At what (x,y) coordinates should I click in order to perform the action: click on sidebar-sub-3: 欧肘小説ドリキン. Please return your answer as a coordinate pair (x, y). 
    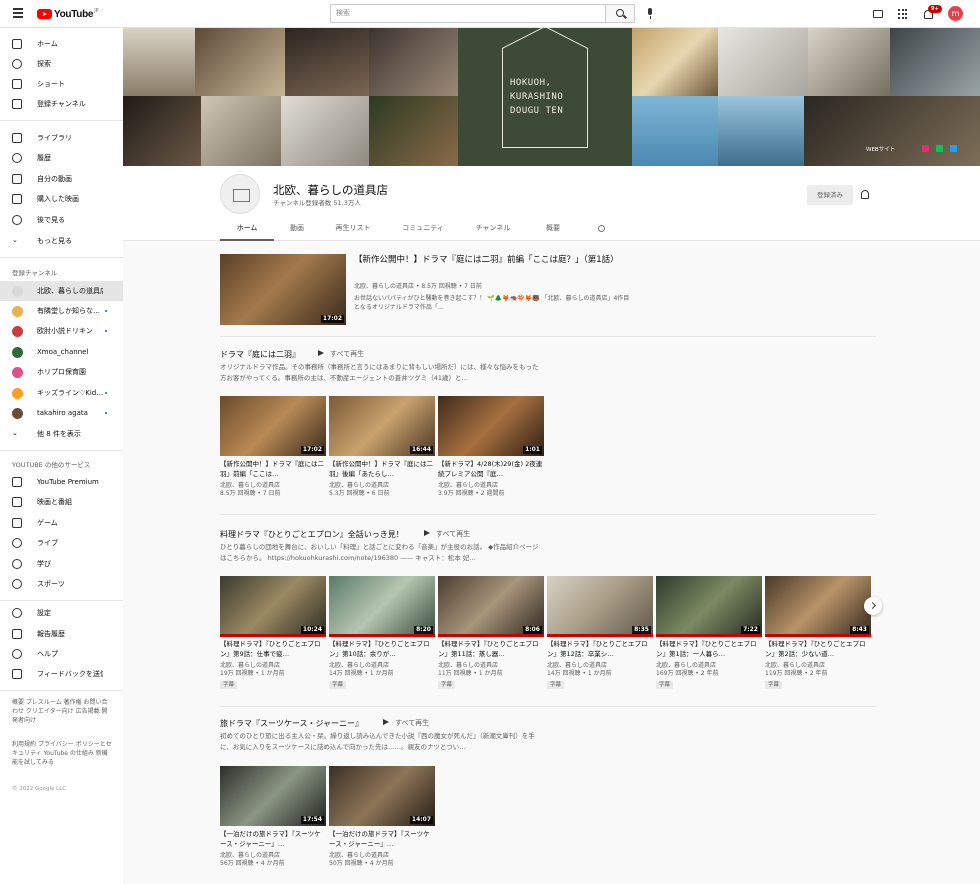
    Looking at the image, I should click on (61, 331).